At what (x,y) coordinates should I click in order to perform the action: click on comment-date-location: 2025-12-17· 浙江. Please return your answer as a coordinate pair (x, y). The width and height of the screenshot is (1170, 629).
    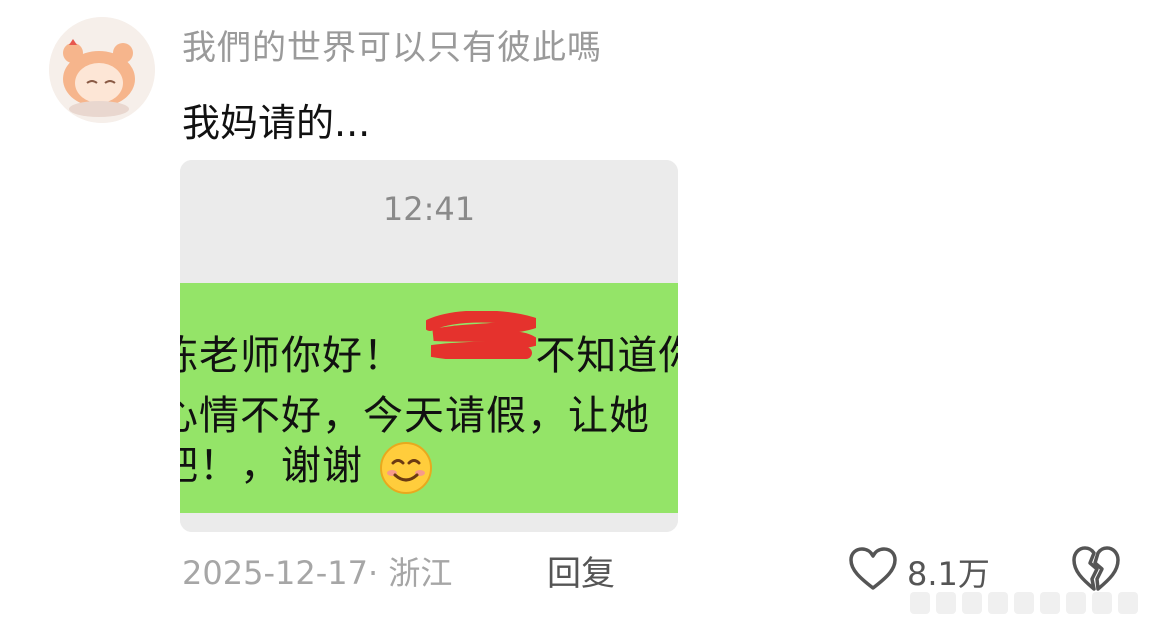
    Looking at the image, I should click on (317, 573).